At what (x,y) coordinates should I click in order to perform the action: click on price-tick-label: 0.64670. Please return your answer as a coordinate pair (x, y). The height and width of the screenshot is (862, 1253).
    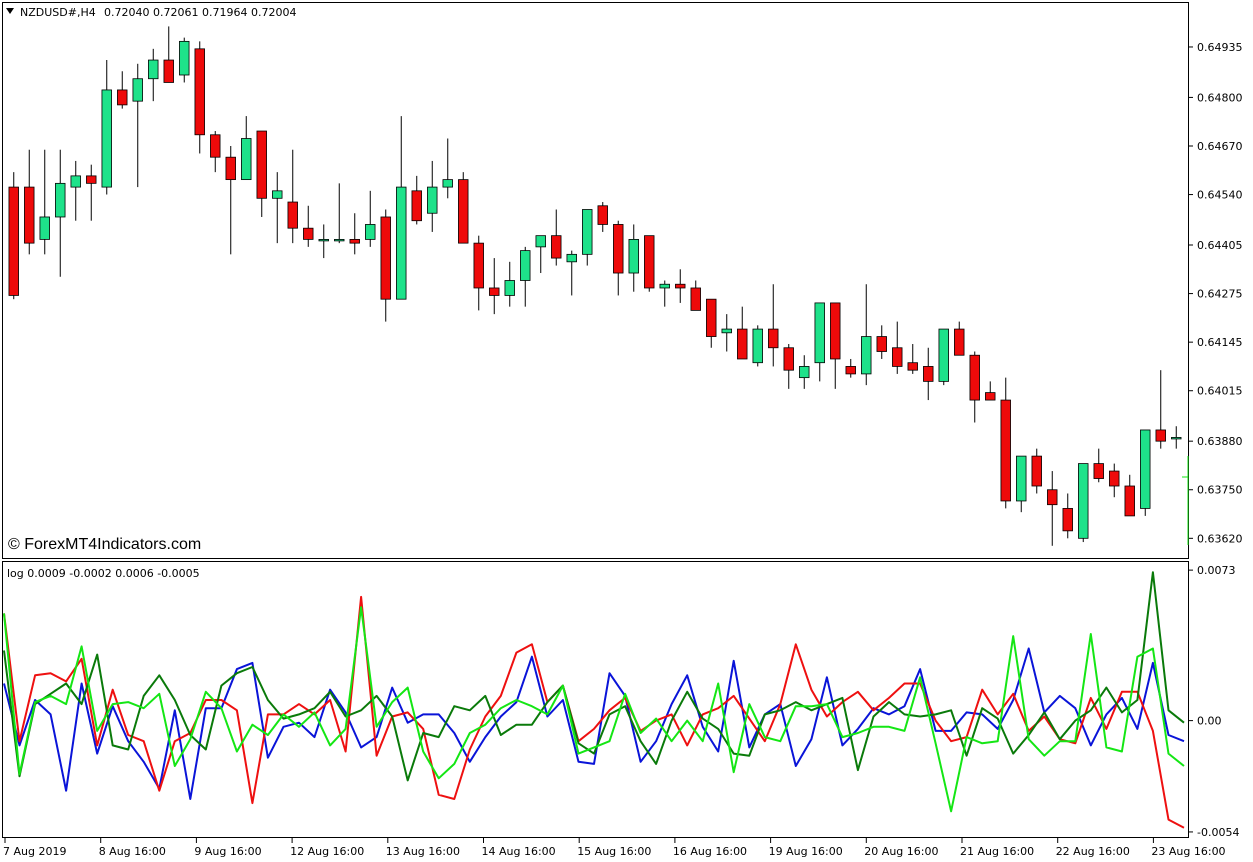
    Looking at the image, I should click on (1220, 146).